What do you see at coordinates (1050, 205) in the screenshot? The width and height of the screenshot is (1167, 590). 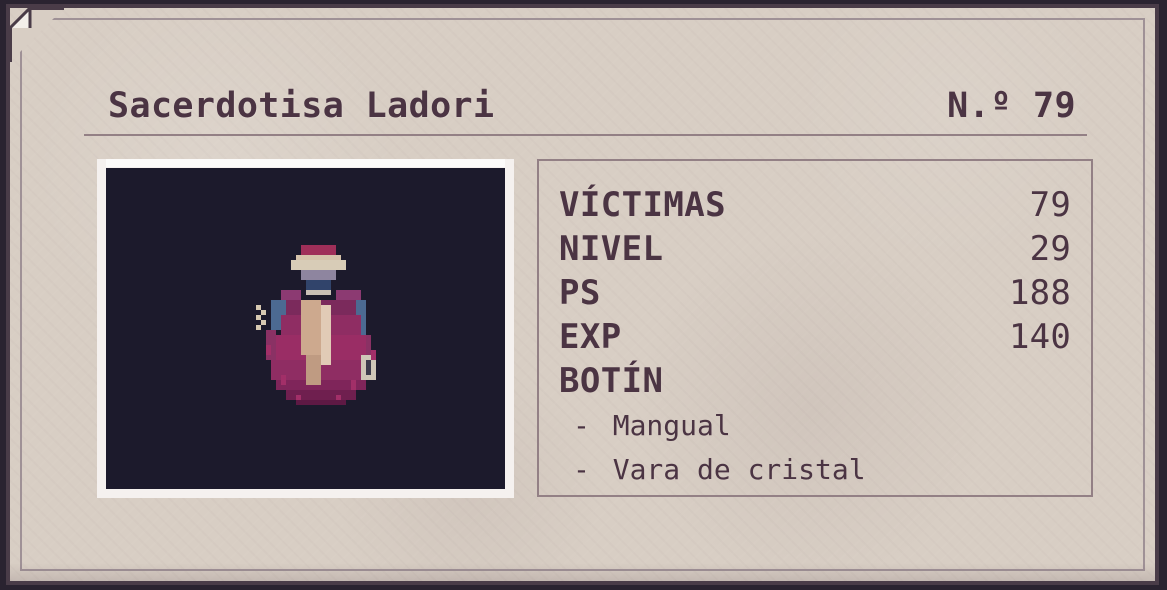 I see `stat-value-victims: 79` at bounding box center [1050, 205].